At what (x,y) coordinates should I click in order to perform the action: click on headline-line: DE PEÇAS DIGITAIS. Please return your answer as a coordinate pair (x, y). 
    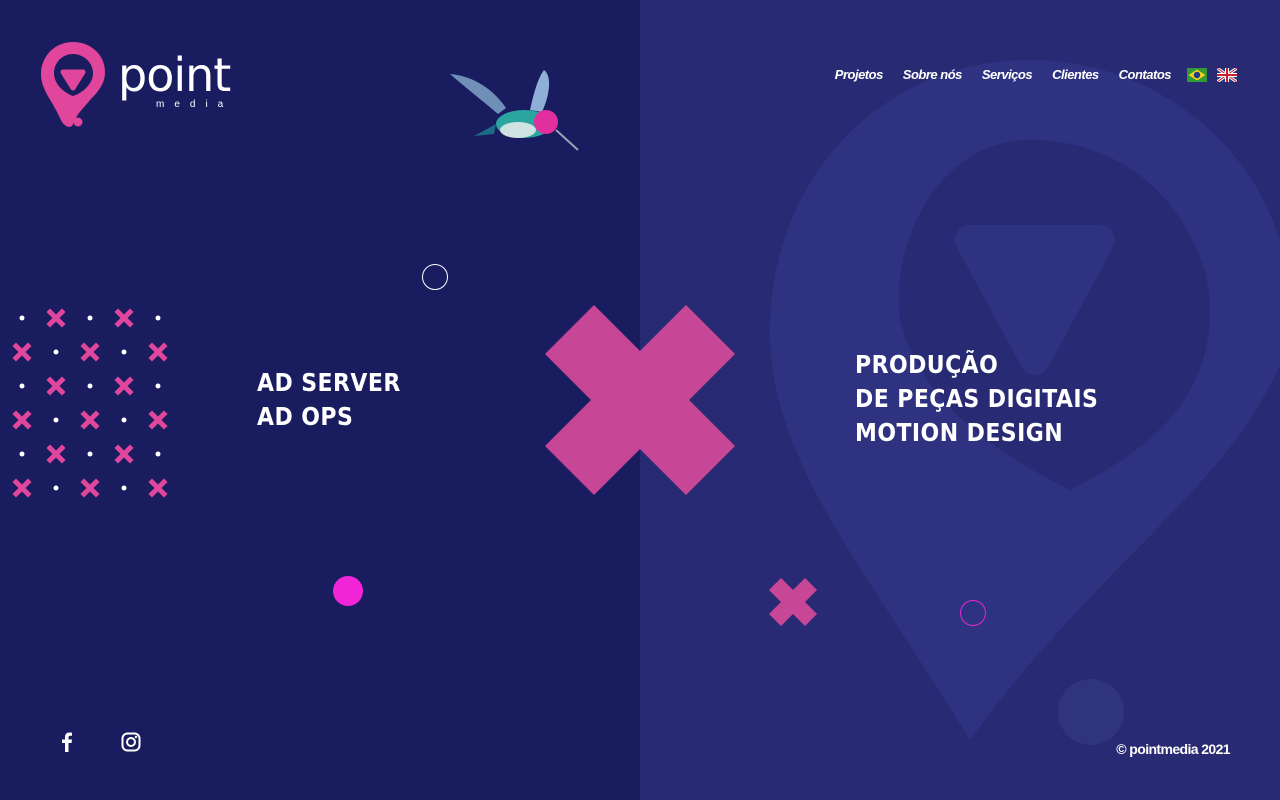
    Looking at the image, I should click on (977, 398).